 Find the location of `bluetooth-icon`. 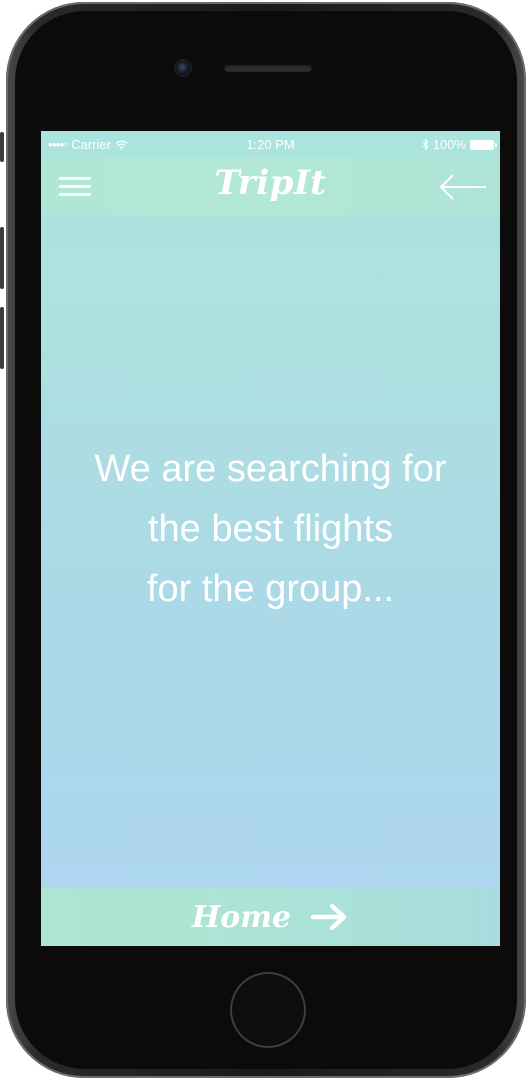

bluetooth-icon is located at coordinates (425, 144).